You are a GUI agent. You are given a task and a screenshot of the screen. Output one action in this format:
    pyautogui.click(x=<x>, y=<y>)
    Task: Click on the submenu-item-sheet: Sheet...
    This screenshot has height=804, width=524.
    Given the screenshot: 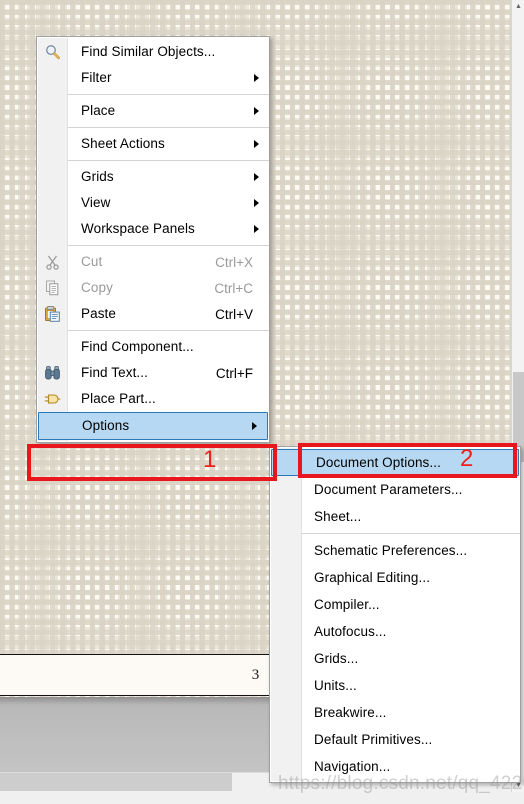 What is the action you would take?
    pyautogui.click(x=395, y=516)
    